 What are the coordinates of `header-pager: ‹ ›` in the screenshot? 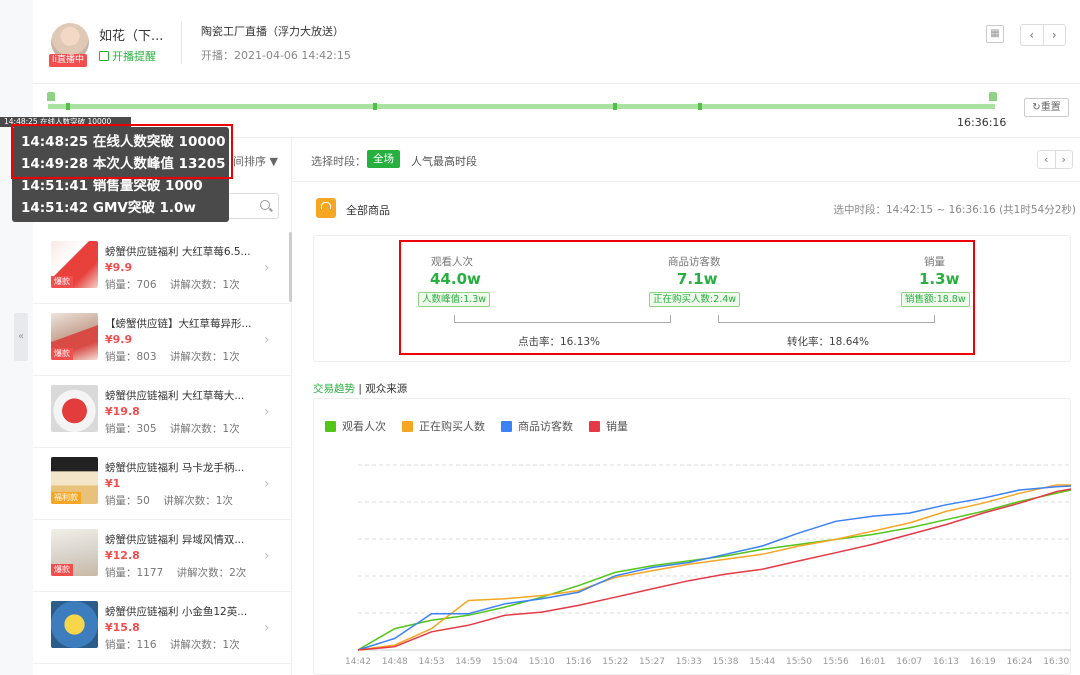 It's located at (1043, 35).